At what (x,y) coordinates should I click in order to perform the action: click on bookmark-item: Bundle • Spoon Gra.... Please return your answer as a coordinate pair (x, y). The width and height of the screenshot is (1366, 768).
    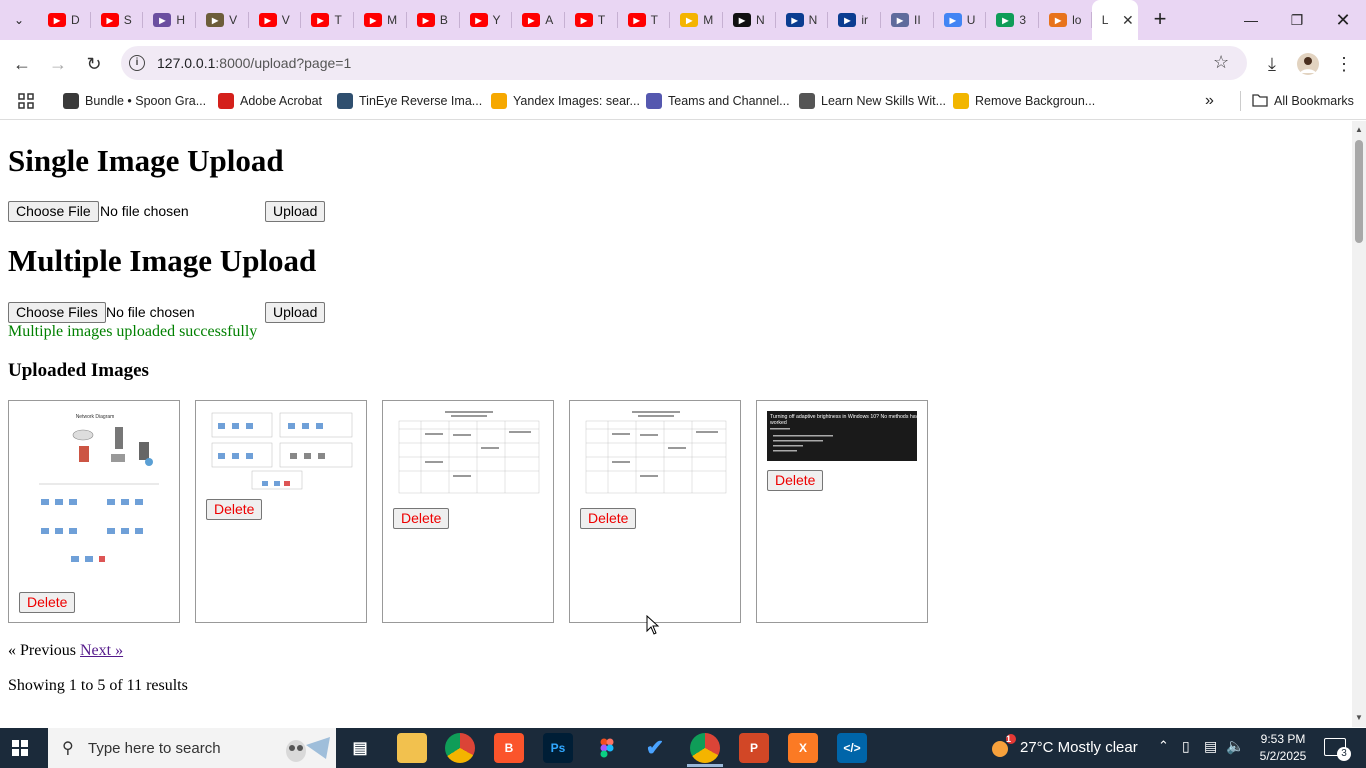
    Looking at the image, I should click on (134, 101).